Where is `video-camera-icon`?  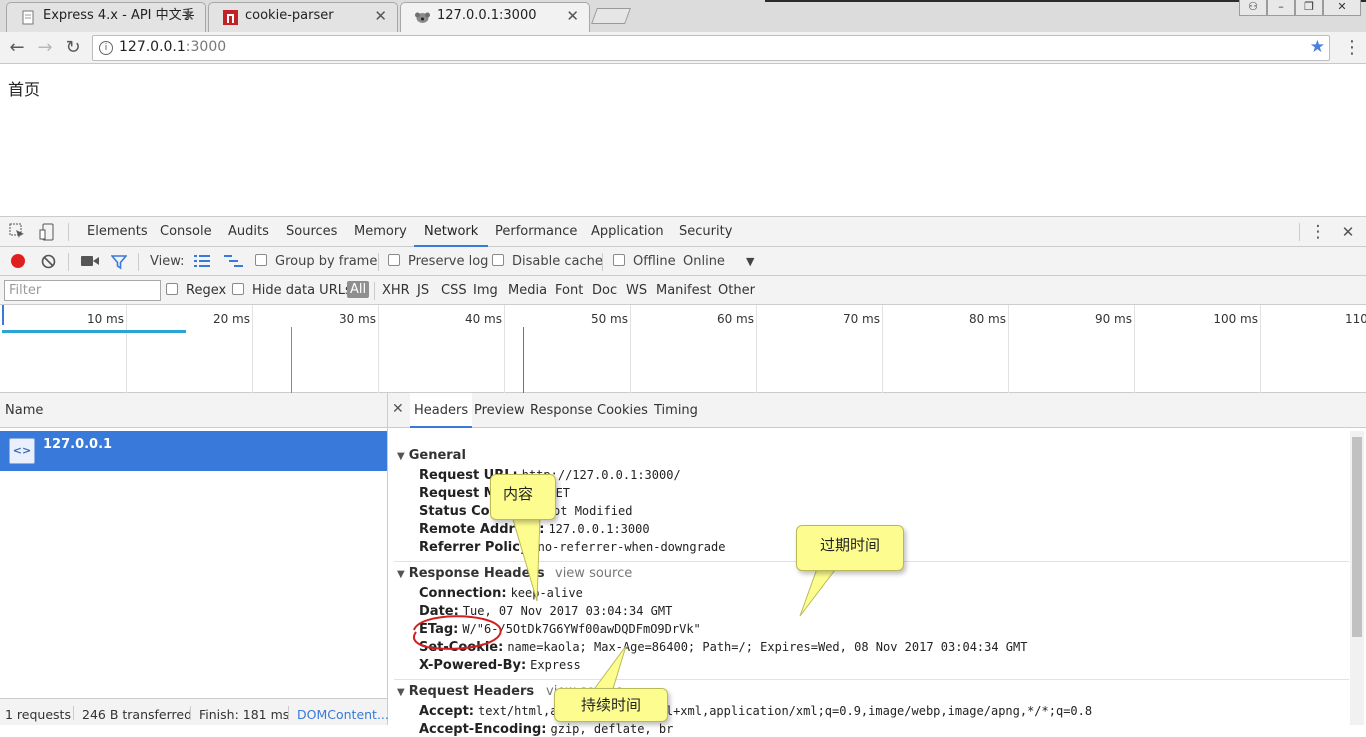 video-camera-icon is located at coordinates (90, 263).